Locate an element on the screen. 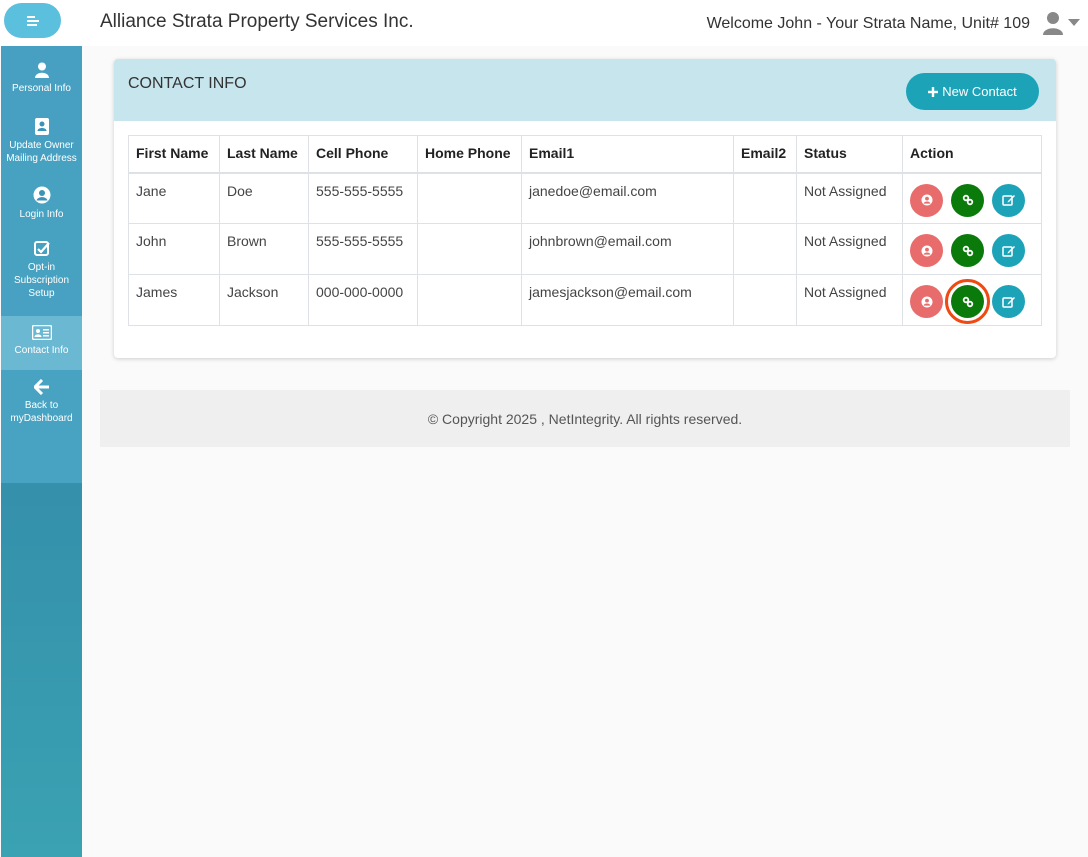 Image resolution: width=1088 pixels, height=857 pixels. sidebar-item-back-to-dashboard: Back to myDashboard is located at coordinates (41, 405).